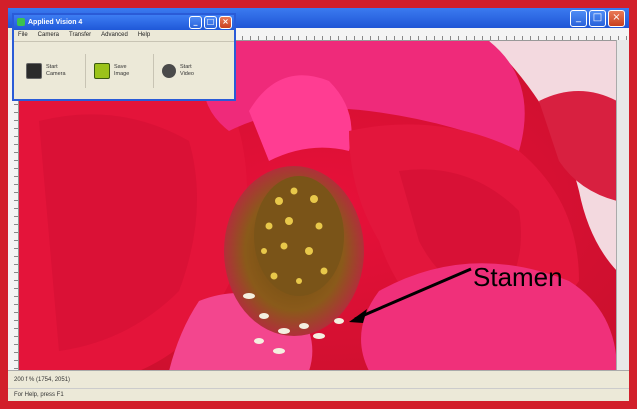  Describe the element at coordinates (318, 379) in the screenshot. I see `status-bar: 200 f % (1754, 2051)` at that location.